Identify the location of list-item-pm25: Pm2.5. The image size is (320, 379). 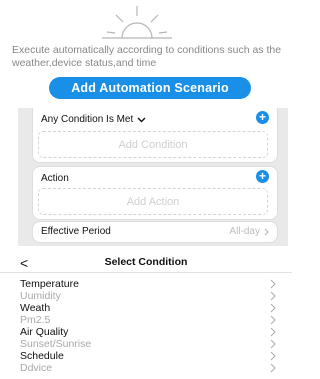
(148, 320).